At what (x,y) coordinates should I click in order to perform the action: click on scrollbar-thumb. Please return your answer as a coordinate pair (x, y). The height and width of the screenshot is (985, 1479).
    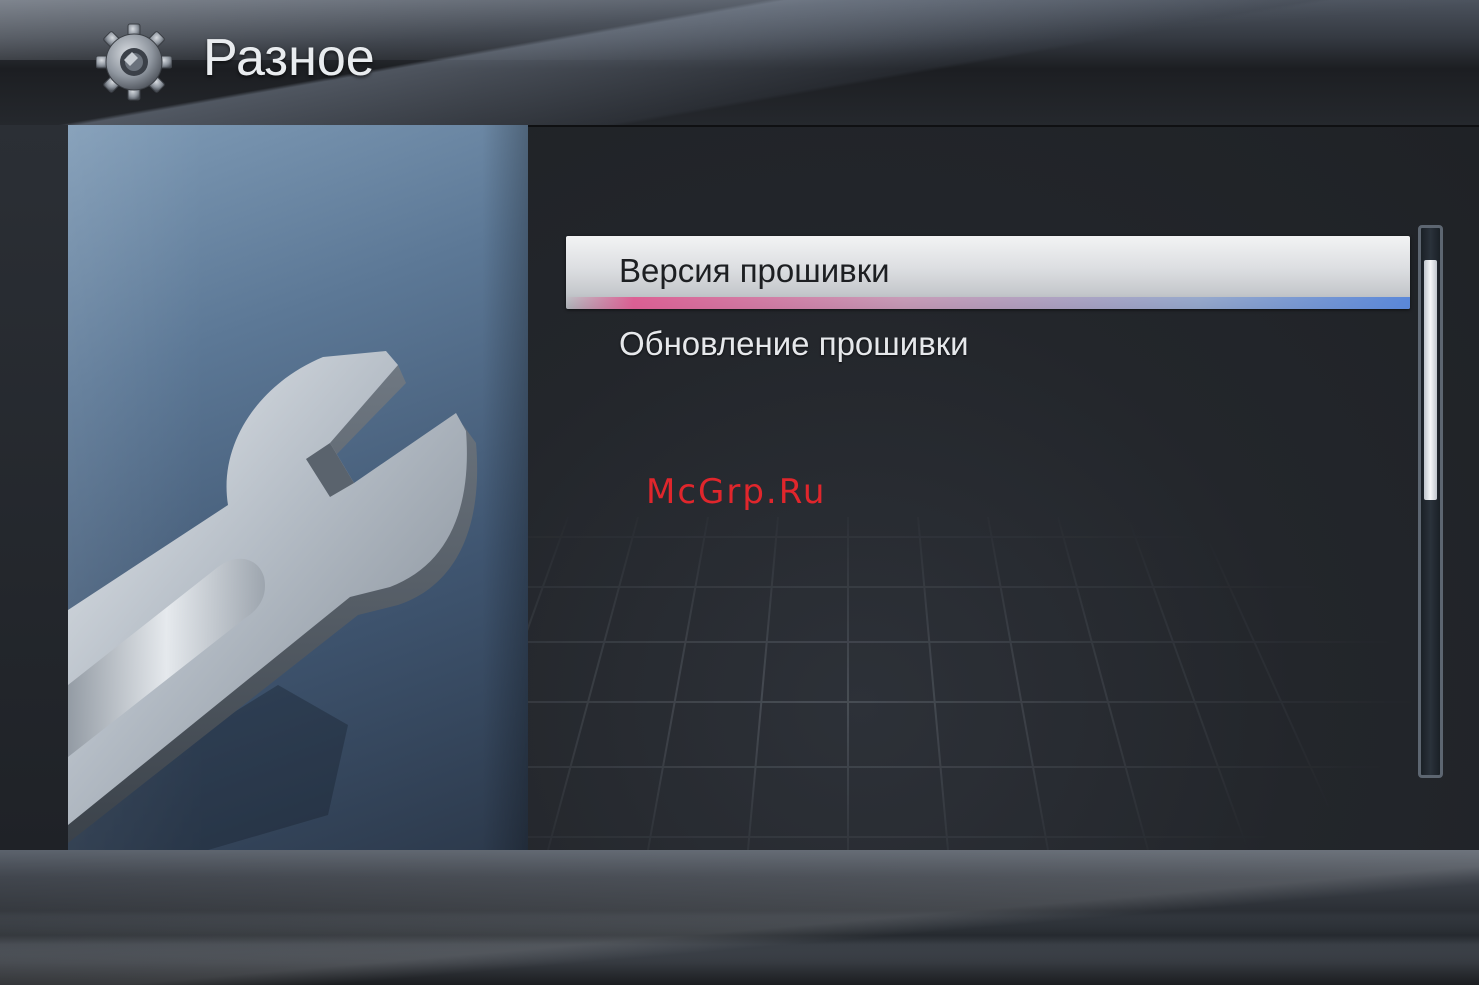
    Looking at the image, I should click on (1430, 380).